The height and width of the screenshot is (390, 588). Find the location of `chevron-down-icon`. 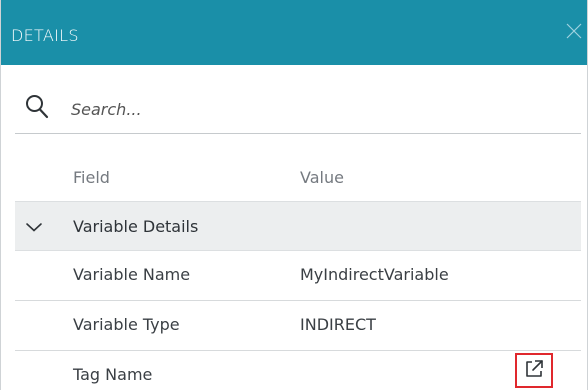

chevron-down-icon is located at coordinates (34, 227).